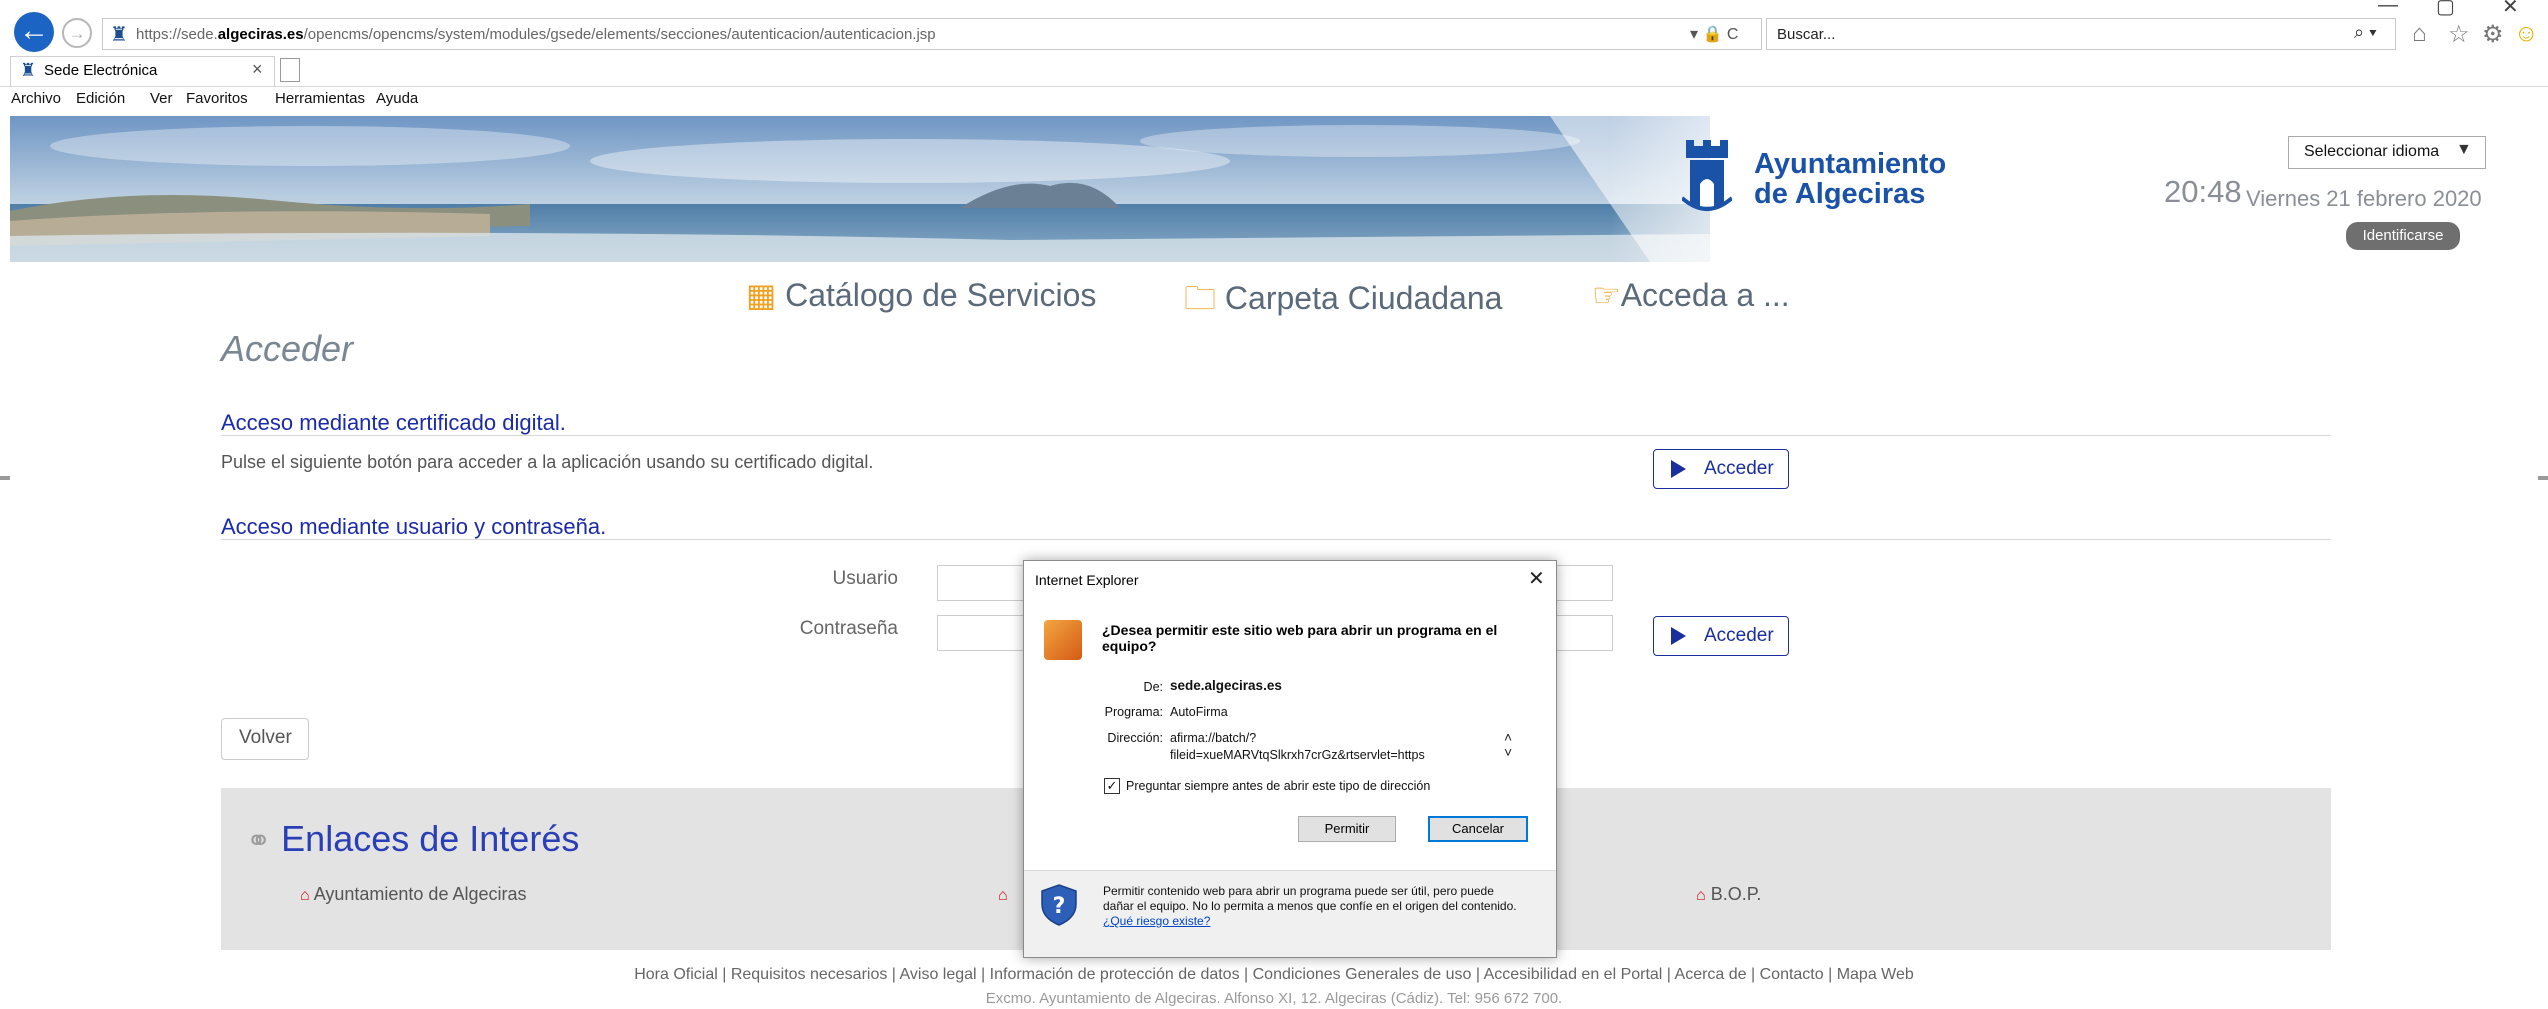  I want to click on autofirma-app-icon, so click(1063, 640).